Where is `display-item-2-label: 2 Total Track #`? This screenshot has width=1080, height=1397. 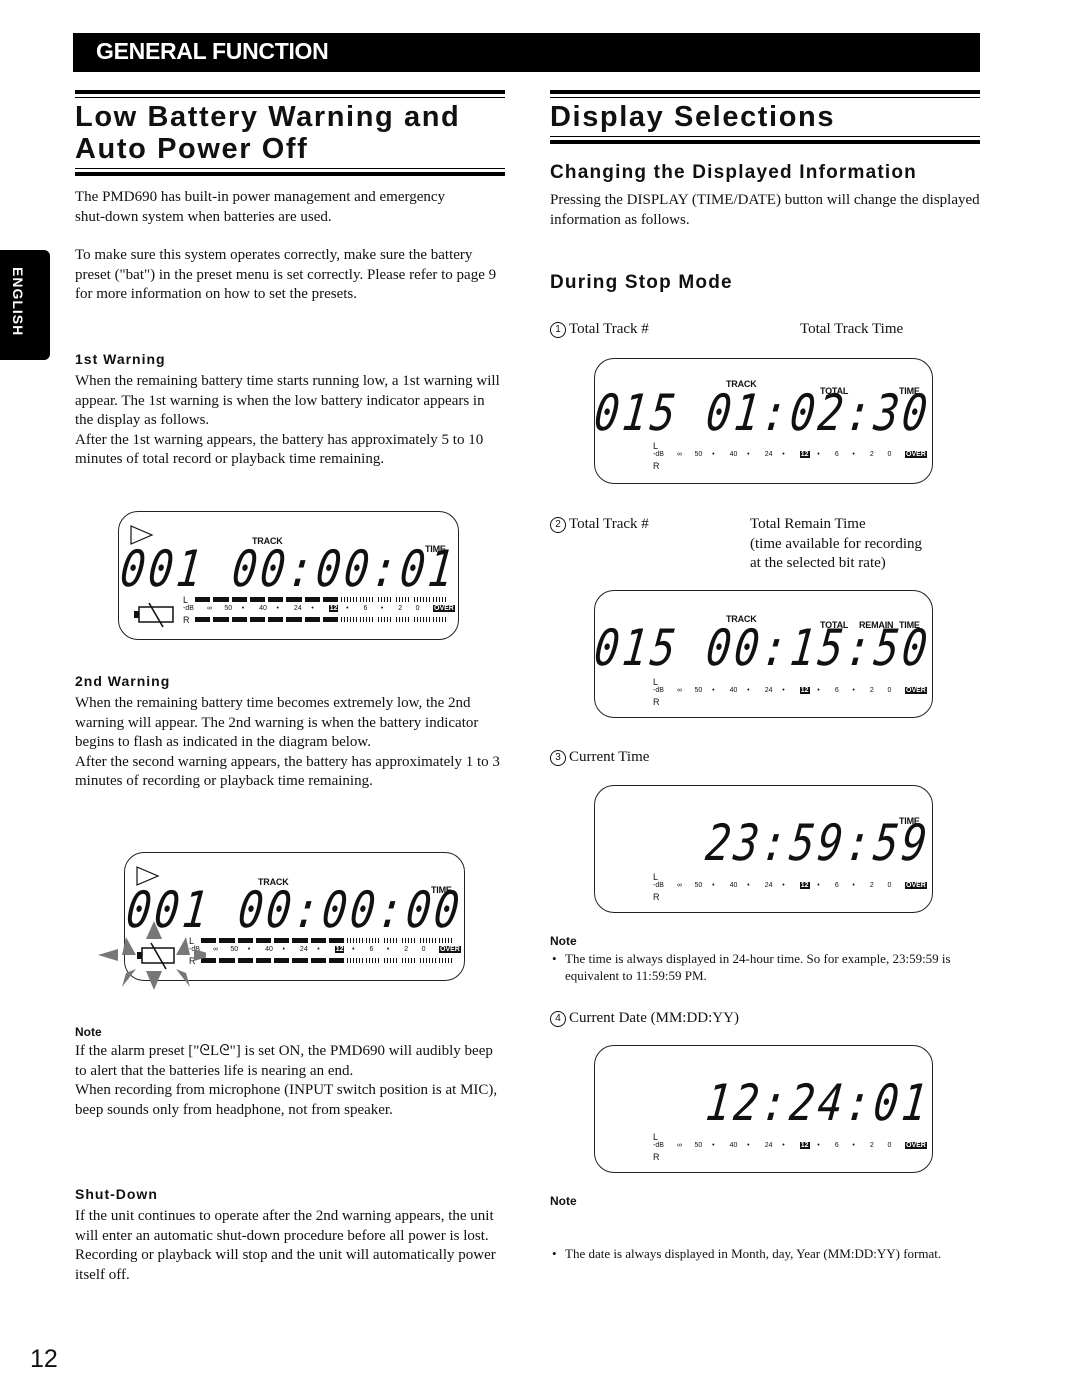 display-item-2-label: 2 Total Track # is located at coordinates (599, 525).